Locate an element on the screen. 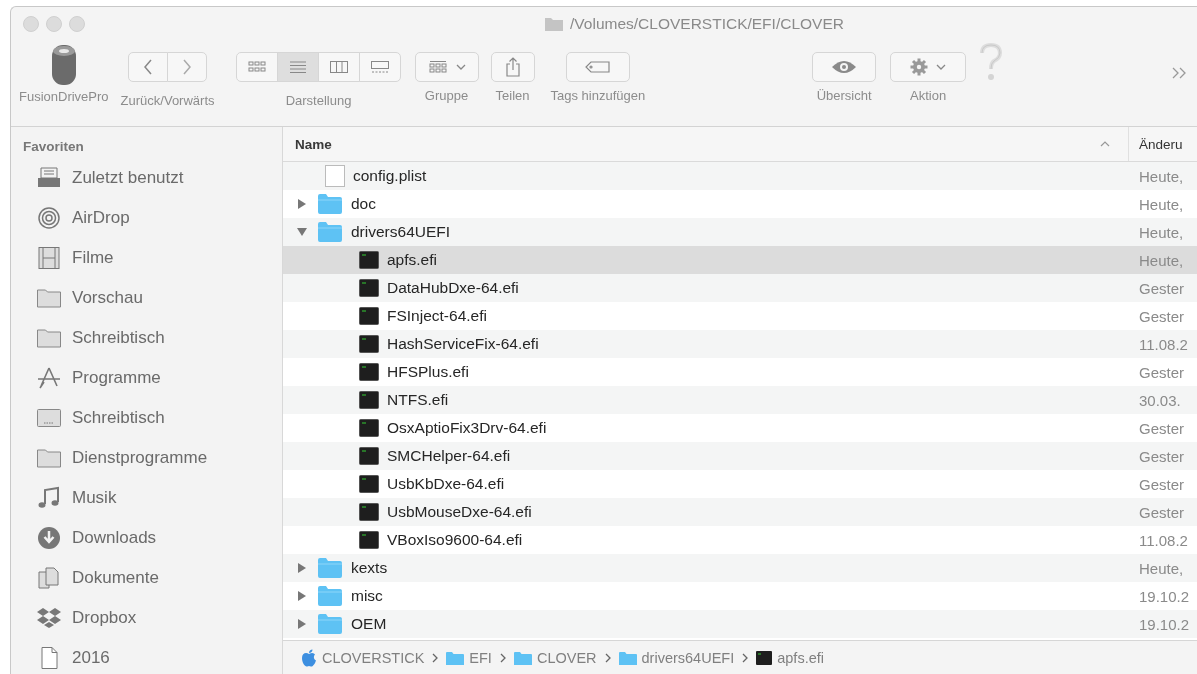 This screenshot has width=1197, height=674. close-button is located at coordinates (31, 24).